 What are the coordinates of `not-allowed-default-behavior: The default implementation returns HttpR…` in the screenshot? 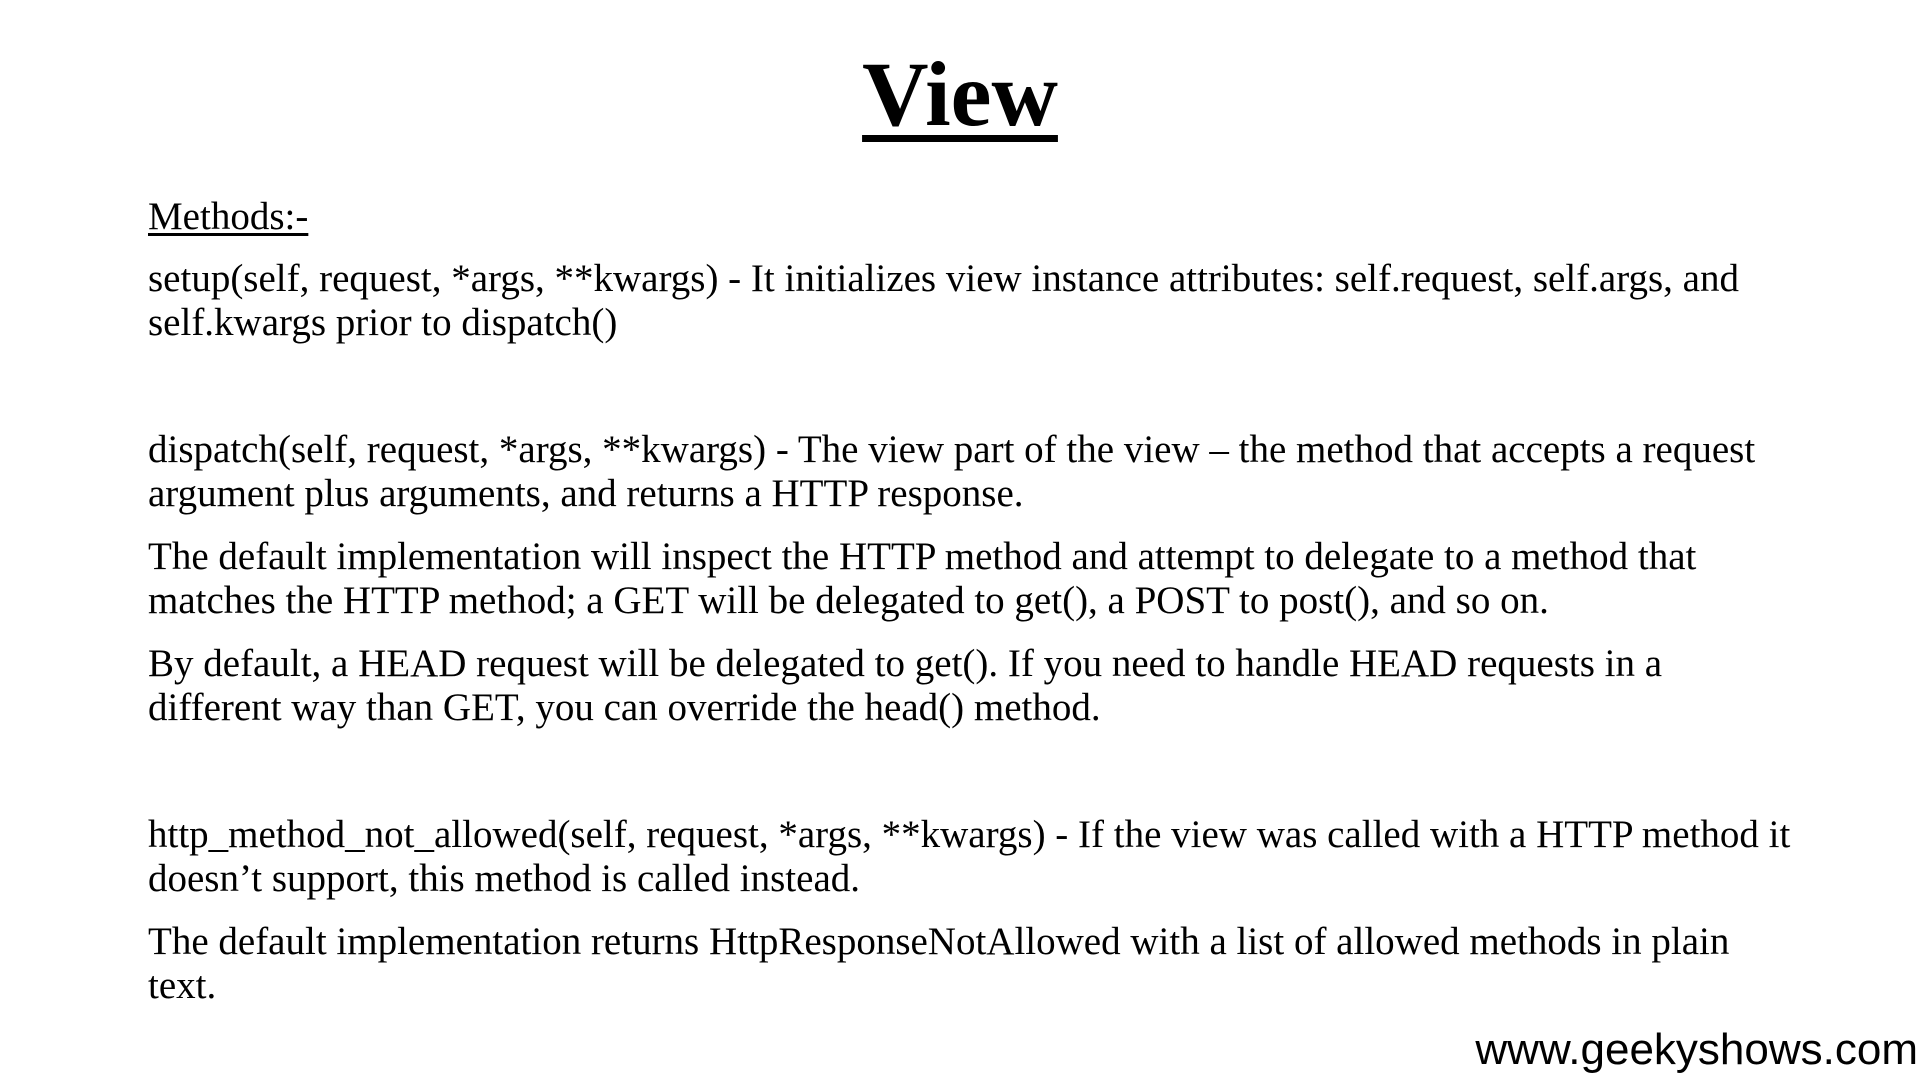 It's located at (939, 963).